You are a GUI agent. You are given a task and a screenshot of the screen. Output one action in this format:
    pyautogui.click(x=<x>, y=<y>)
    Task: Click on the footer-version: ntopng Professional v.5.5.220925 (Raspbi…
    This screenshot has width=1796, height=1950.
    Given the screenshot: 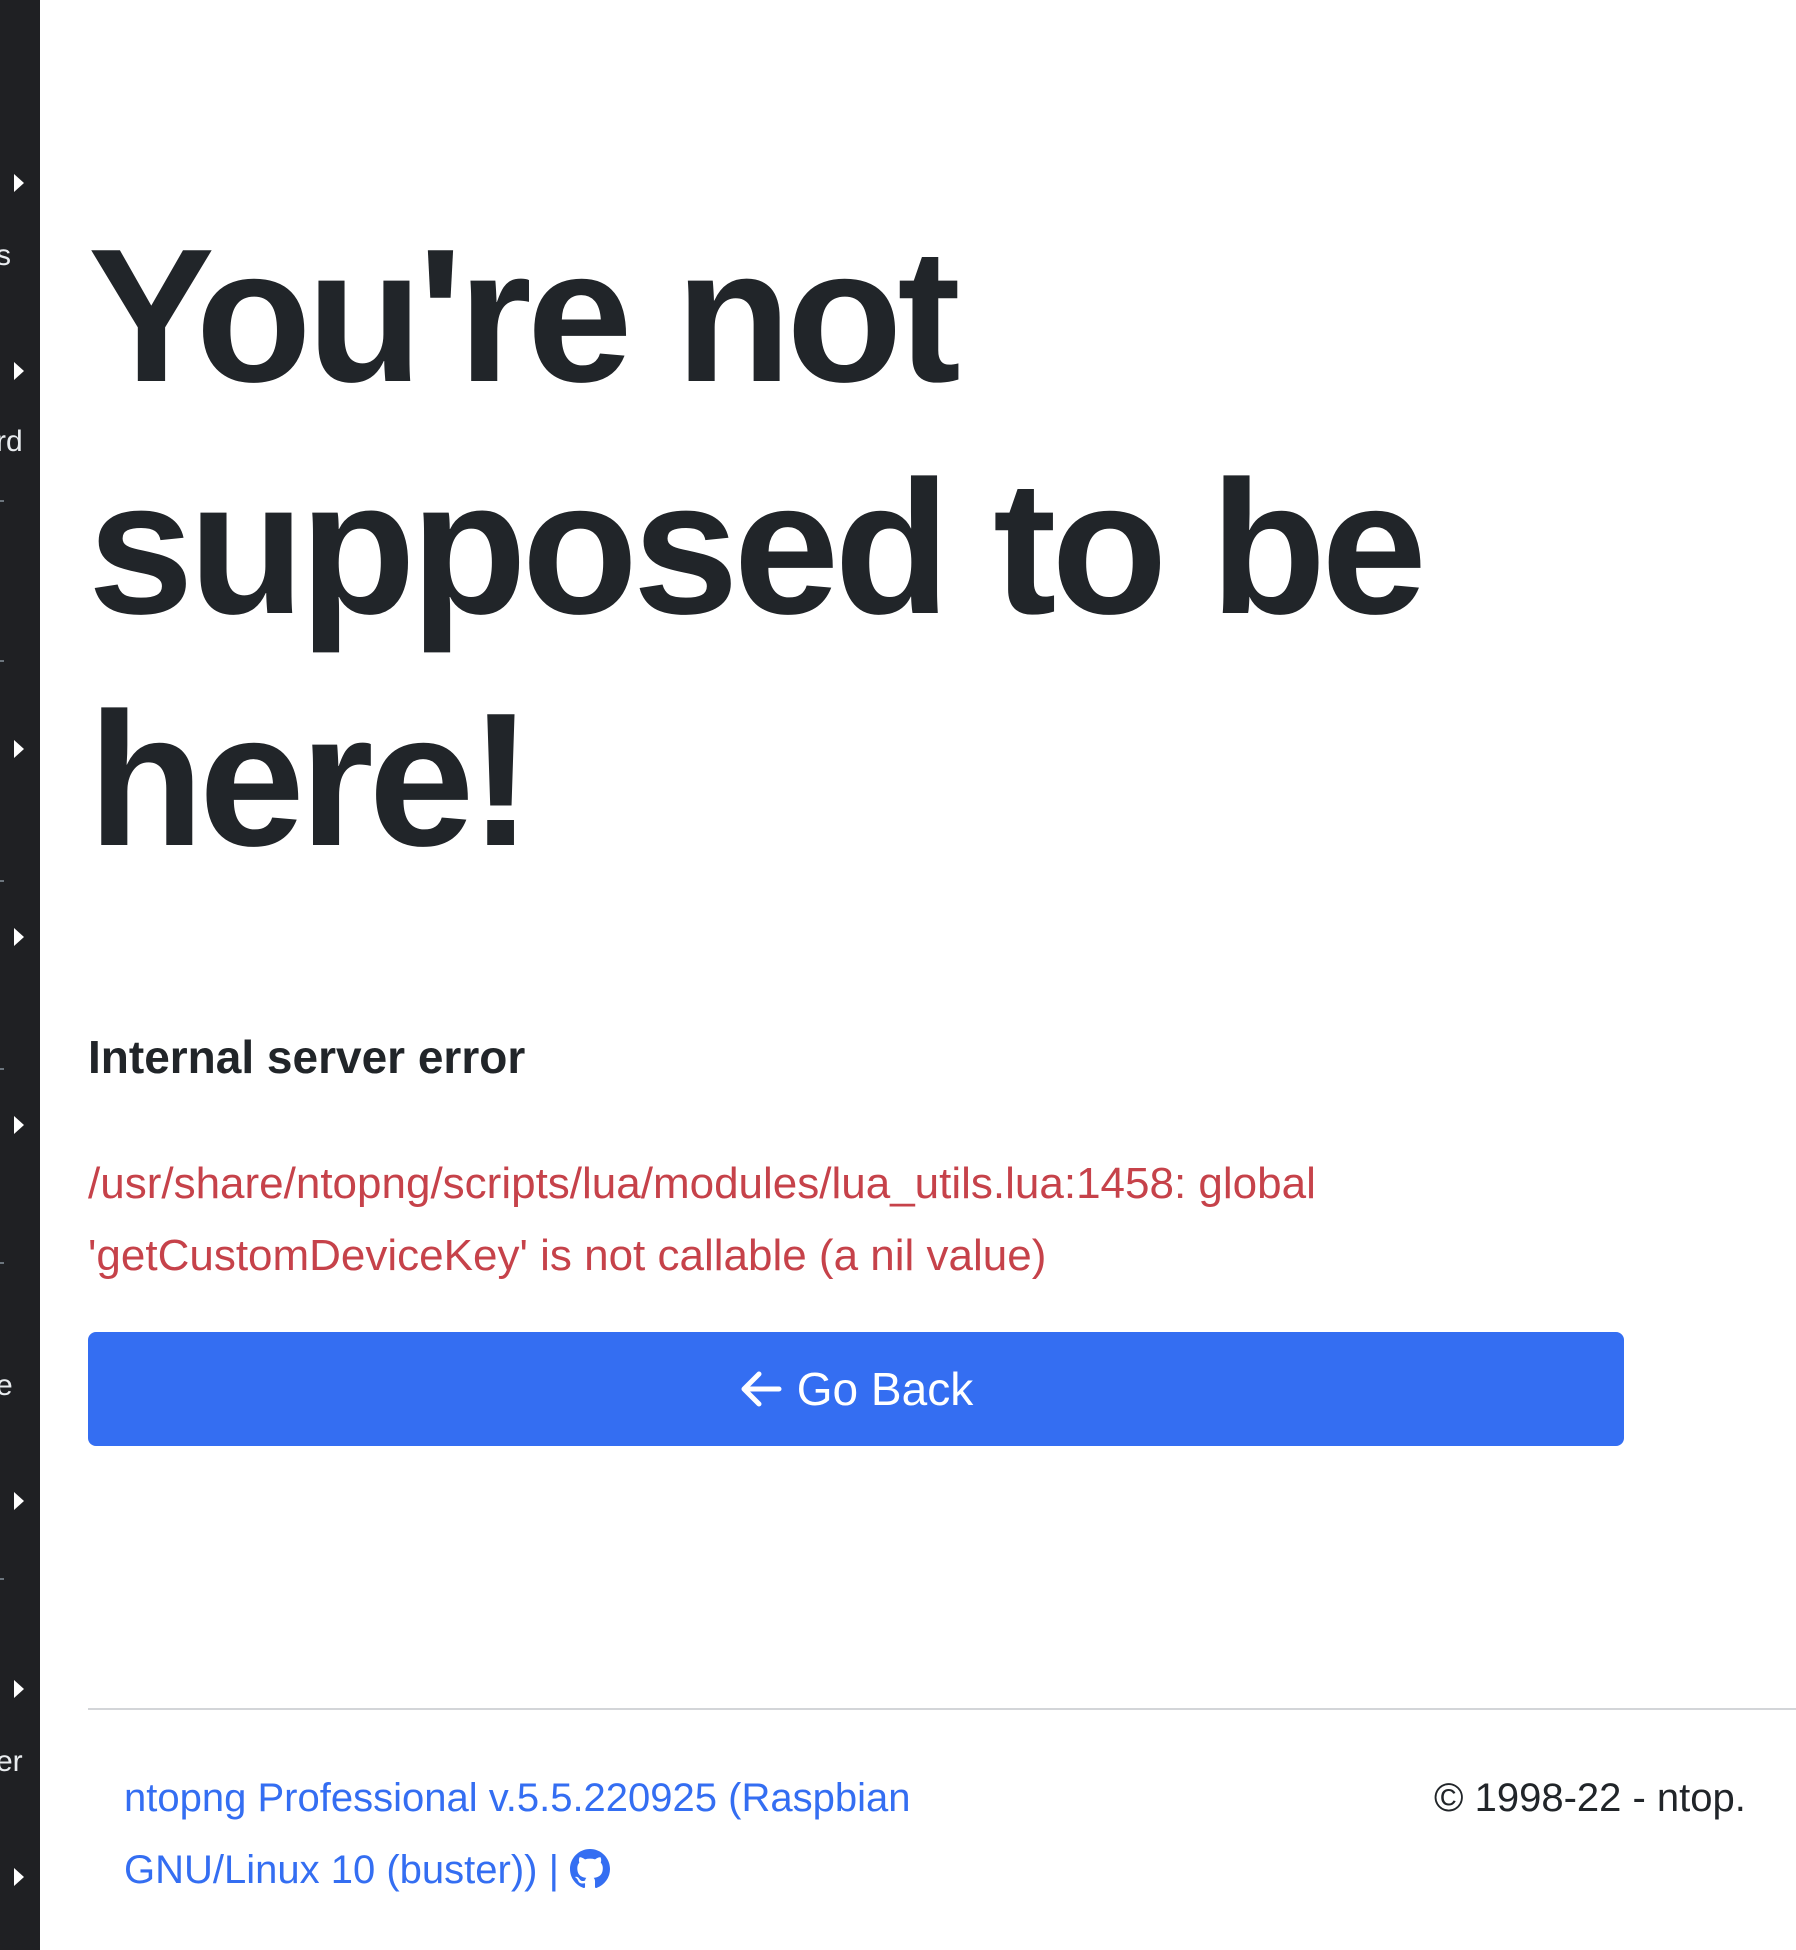 What is the action you would take?
    pyautogui.click(x=604, y=1834)
    